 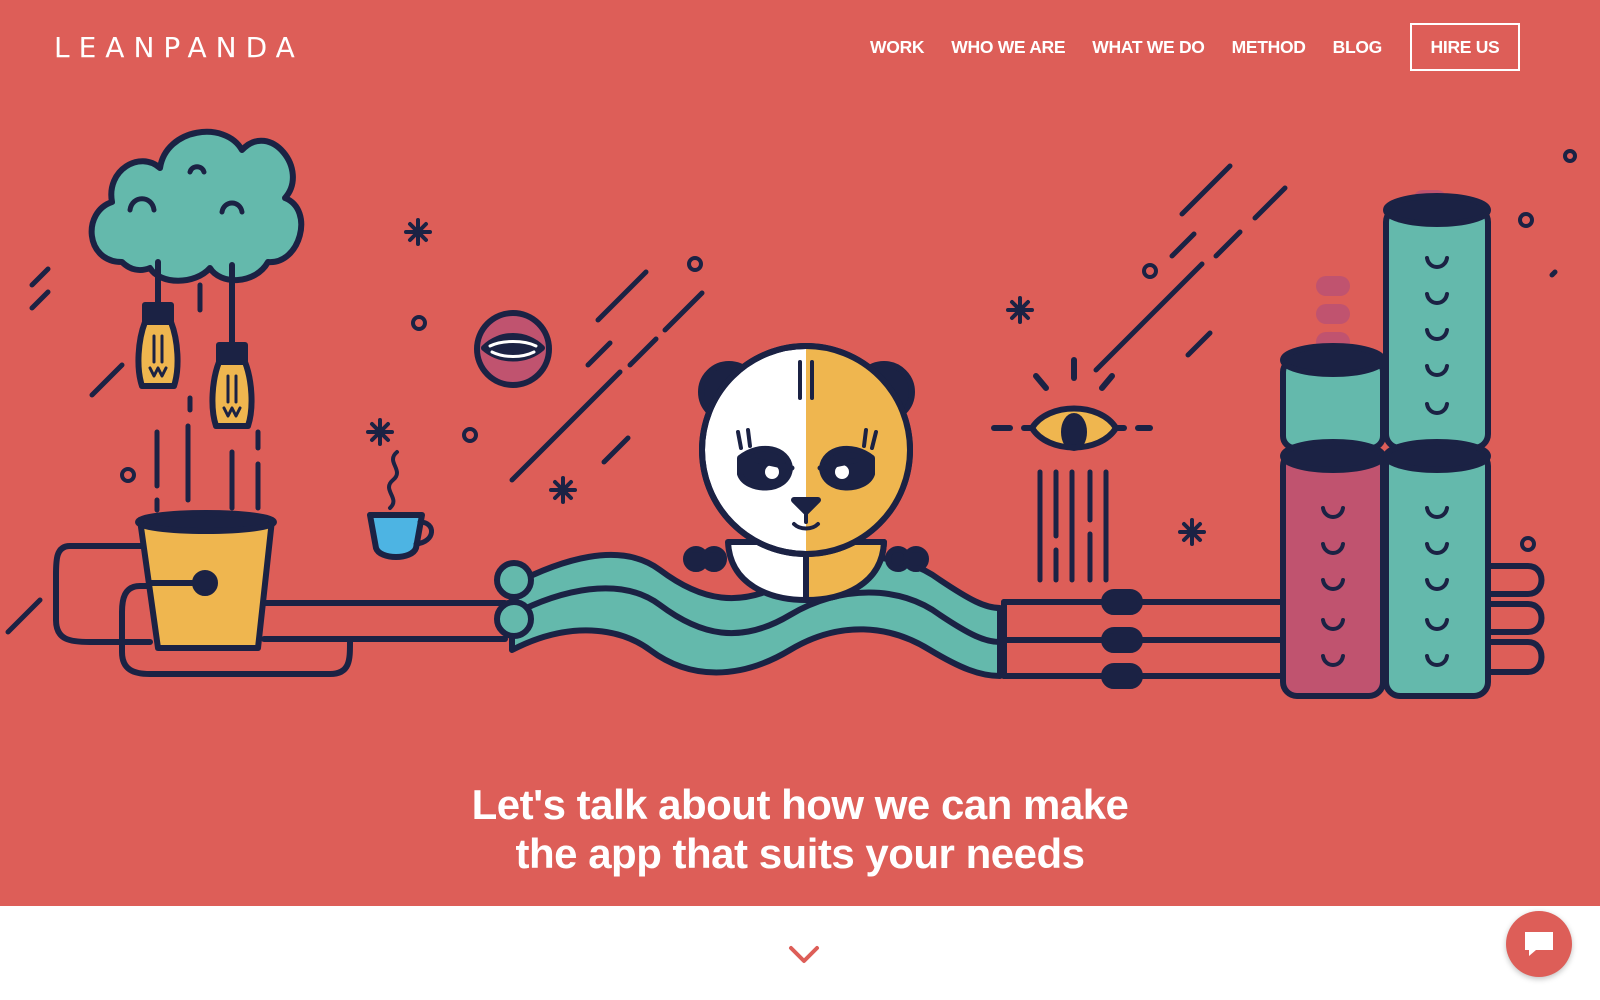 I want to click on headline-line-2: the app that suits your needs, so click(x=800, y=854).